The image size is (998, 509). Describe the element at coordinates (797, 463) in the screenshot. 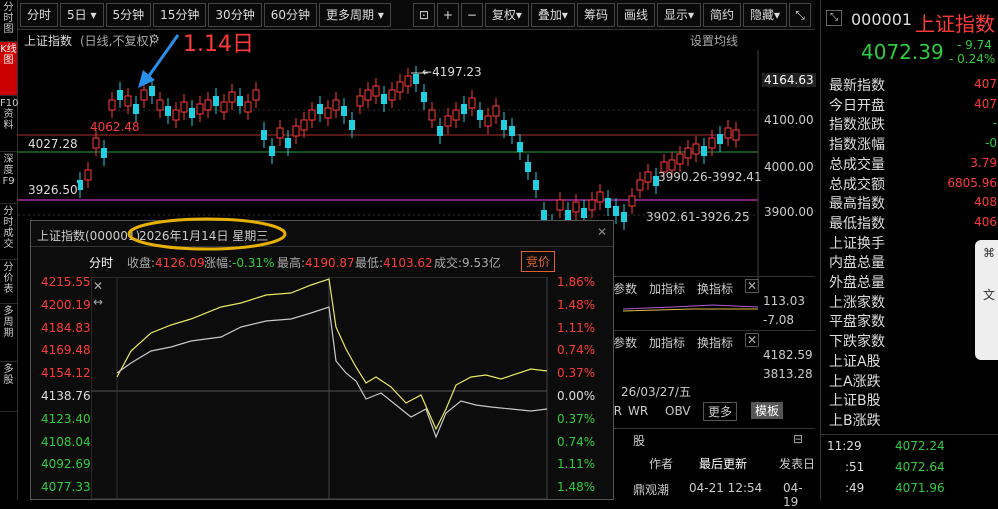

I see `col-post-date: 发表日` at that location.